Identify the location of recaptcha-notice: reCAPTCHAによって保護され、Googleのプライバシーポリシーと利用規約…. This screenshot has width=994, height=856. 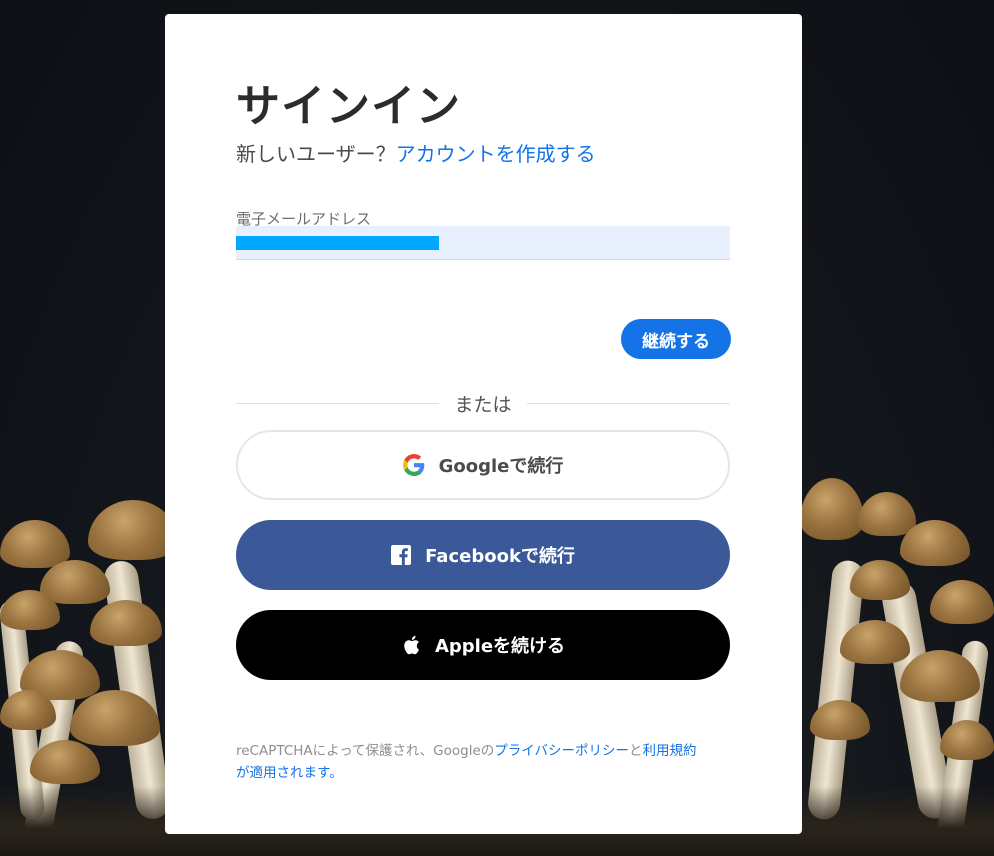
(486, 762).